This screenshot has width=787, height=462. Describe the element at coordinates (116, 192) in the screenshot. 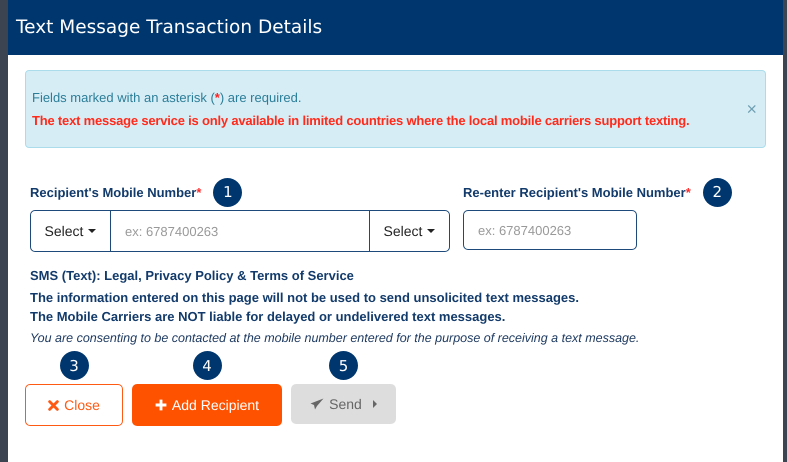

I see `field-label: Recipient's Mobile Number*` at that location.